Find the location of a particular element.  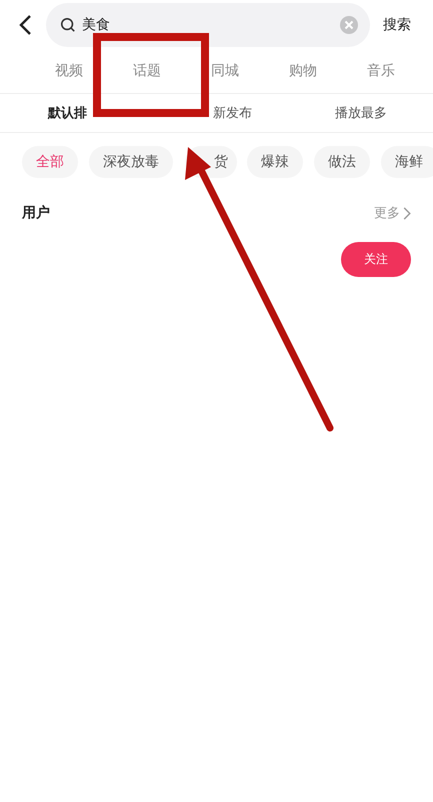

search-icon is located at coordinates (68, 25).